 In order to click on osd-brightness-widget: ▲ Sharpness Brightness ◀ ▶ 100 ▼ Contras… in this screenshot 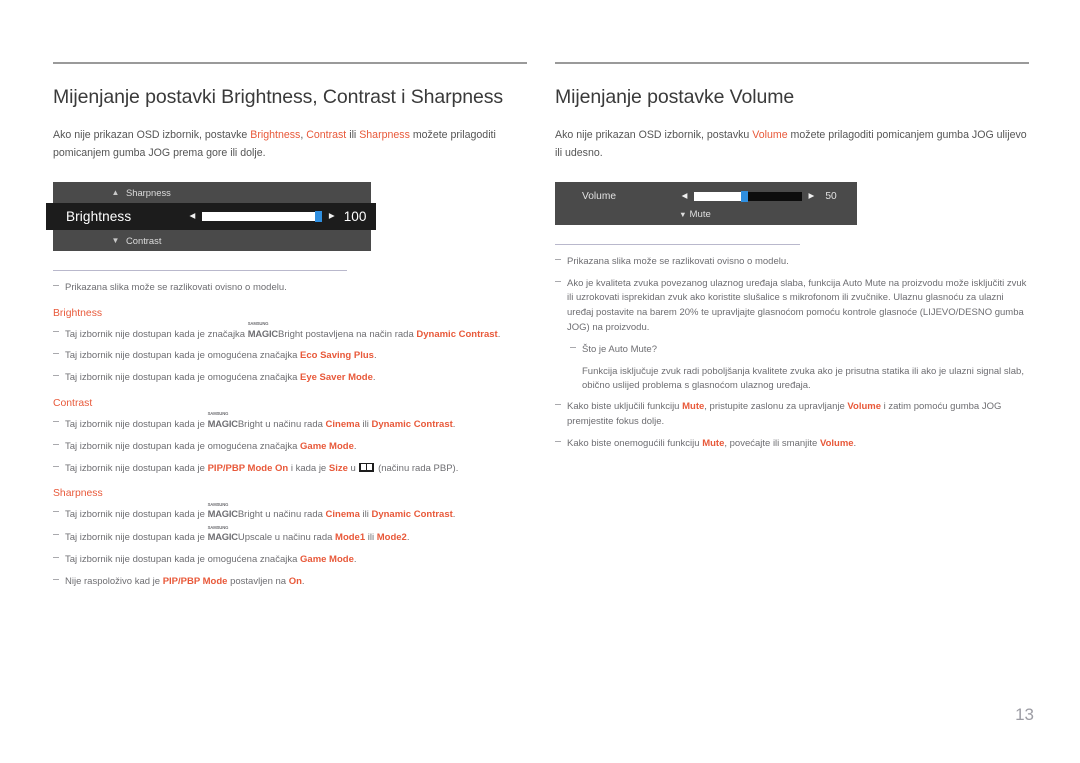, I will do `click(211, 216)`.